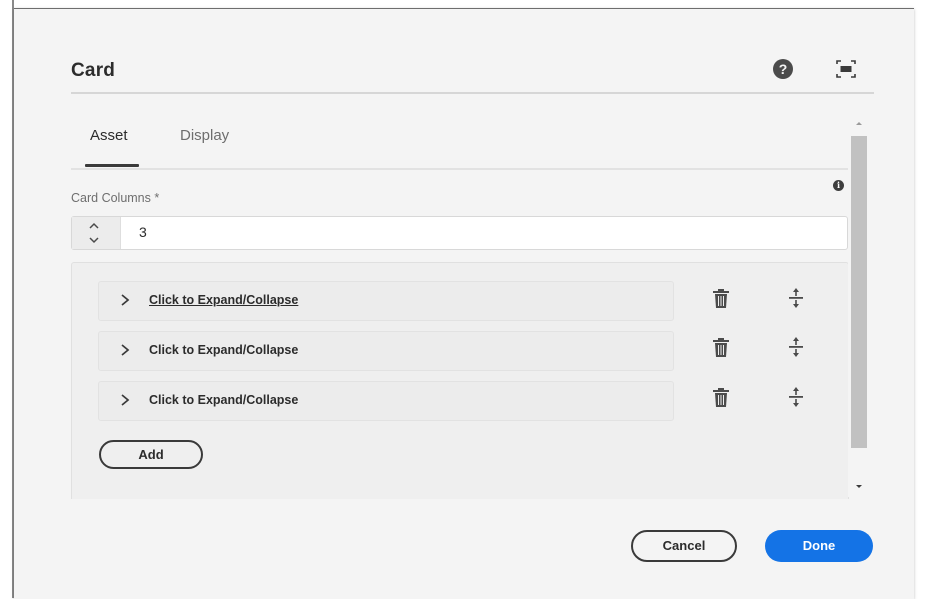 This screenshot has height=599, width=929. Describe the element at coordinates (151, 454) in the screenshot. I see `add-button: Add` at that location.